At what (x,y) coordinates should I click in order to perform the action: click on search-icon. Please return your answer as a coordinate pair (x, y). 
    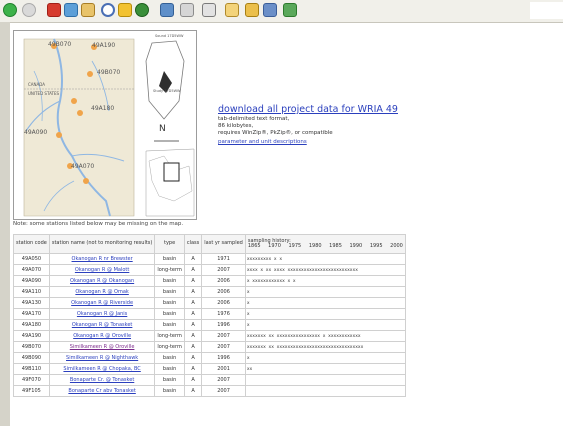
    Looking at the image, I should click on (108, 10).